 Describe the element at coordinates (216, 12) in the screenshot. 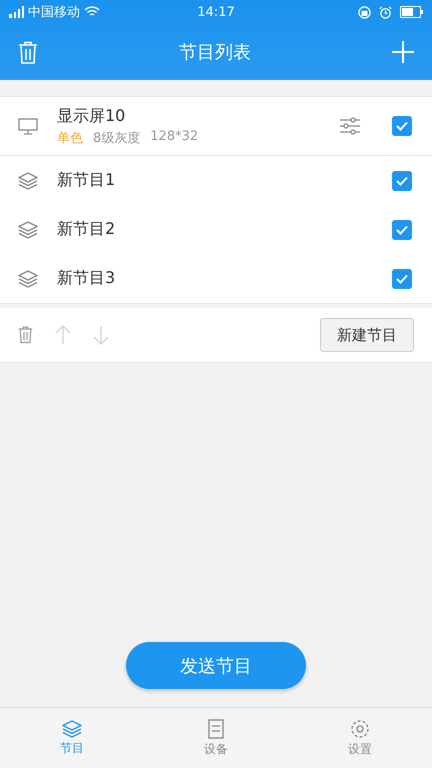

I see `status-time: 14:17` at that location.